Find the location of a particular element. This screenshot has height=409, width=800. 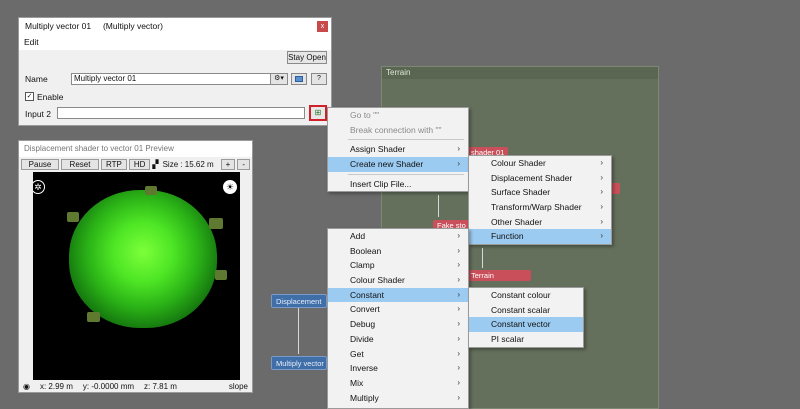

add-node-icon: ⊞ is located at coordinates (318, 112).